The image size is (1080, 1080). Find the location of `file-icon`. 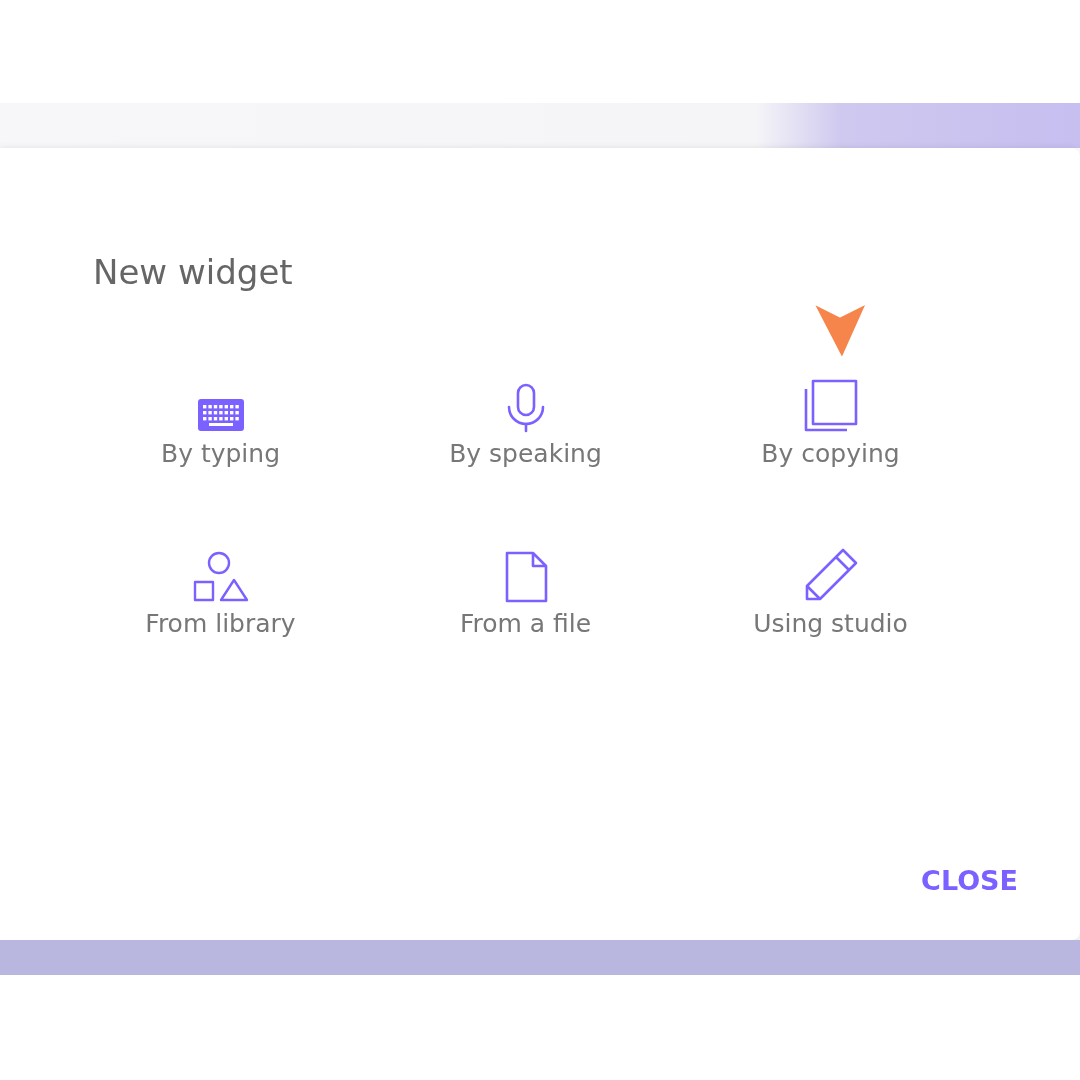

file-icon is located at coordinates (525, 577).